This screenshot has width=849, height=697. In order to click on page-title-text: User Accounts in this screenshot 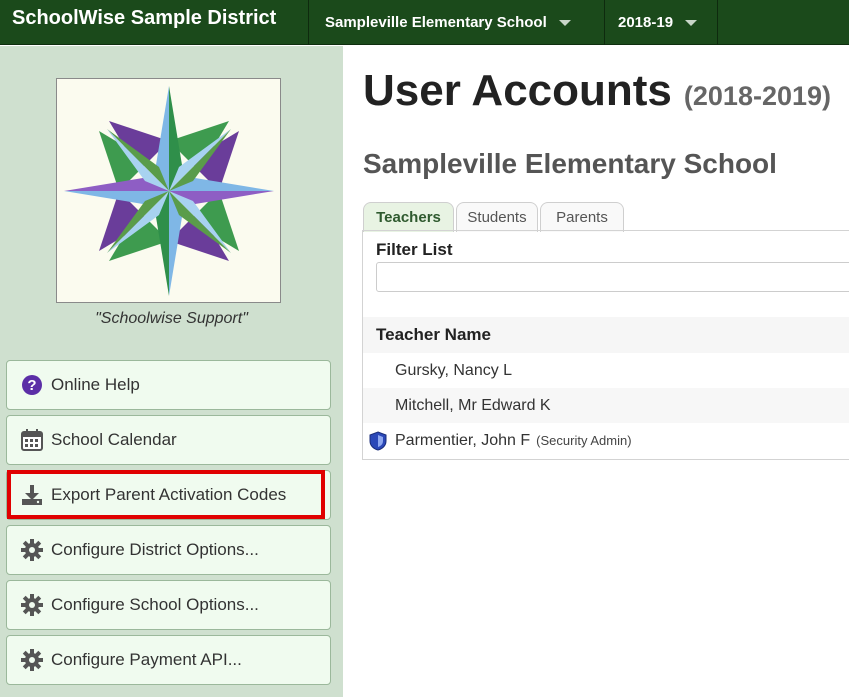, I will do `click(517, 90)`.